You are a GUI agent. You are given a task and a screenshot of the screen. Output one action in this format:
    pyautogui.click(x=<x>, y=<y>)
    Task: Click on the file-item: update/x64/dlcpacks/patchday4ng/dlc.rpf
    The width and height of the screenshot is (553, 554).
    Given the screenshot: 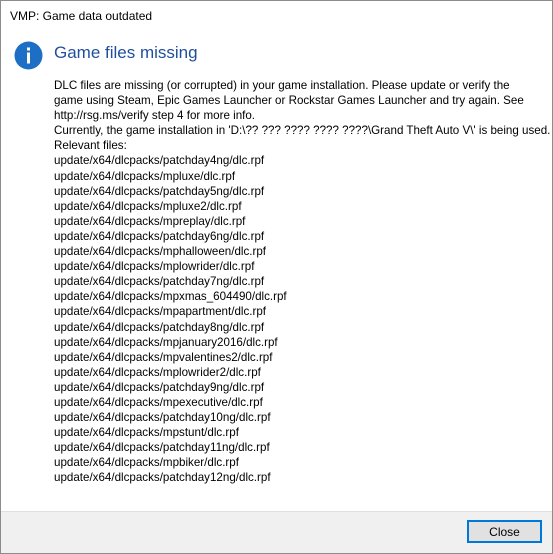 What is the action you would take?
    pyautogui.click(x=159, y=161)
    